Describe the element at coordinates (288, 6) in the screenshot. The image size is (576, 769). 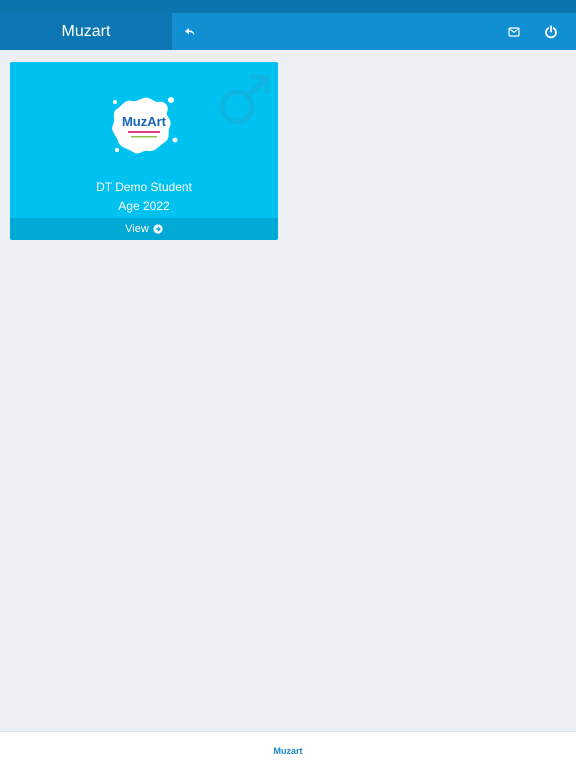
I see `status-strip` at that location.